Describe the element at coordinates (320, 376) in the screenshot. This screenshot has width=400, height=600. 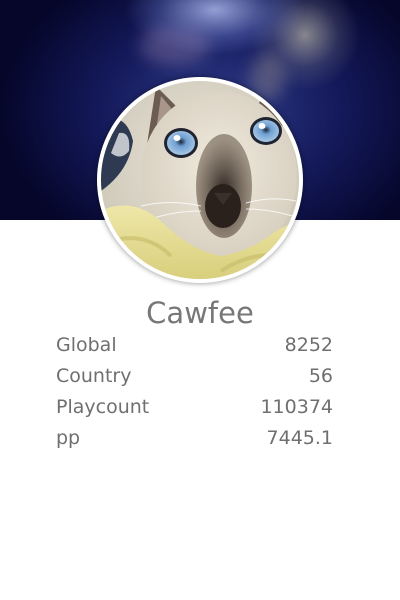
I see `stat-value: 56` at that location.